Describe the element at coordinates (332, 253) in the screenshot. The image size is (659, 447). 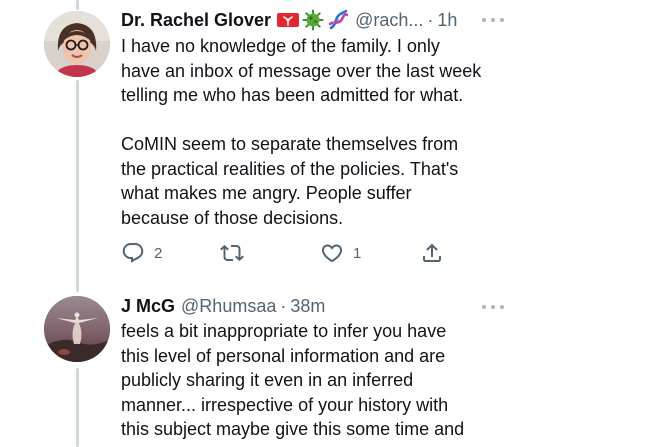
I see `heart-icon` at that location.